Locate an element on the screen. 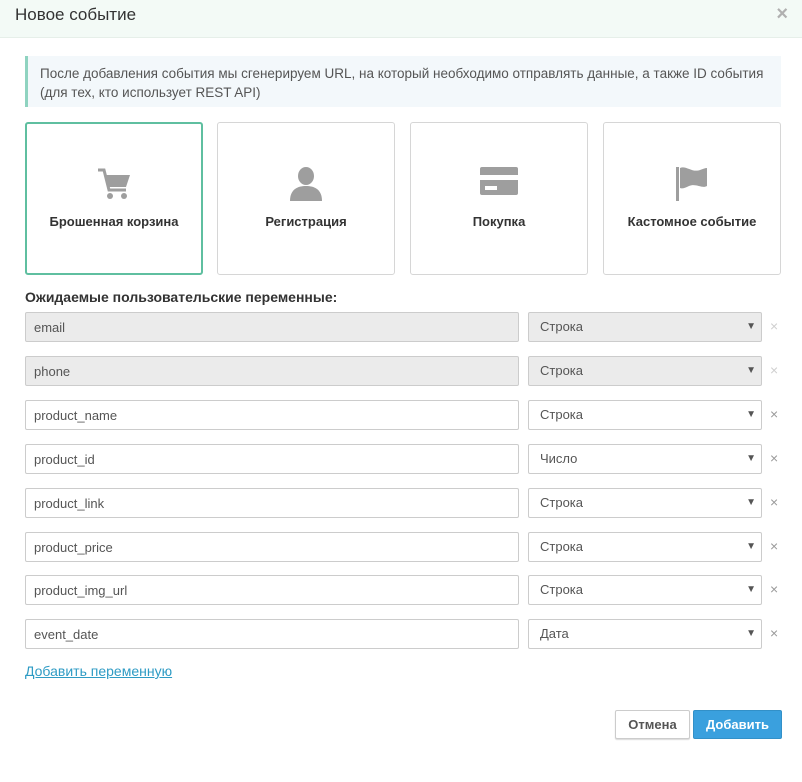 Image resolution: width=802 pixels, height=782 pixels. close-icon: × is located at coordinates (782, 14).